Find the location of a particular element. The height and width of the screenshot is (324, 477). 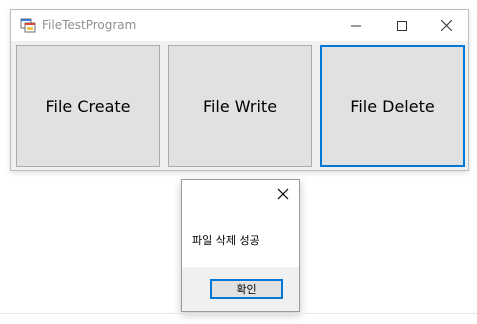

file-delete-button: File Delete is located at coordinates (392, 106).